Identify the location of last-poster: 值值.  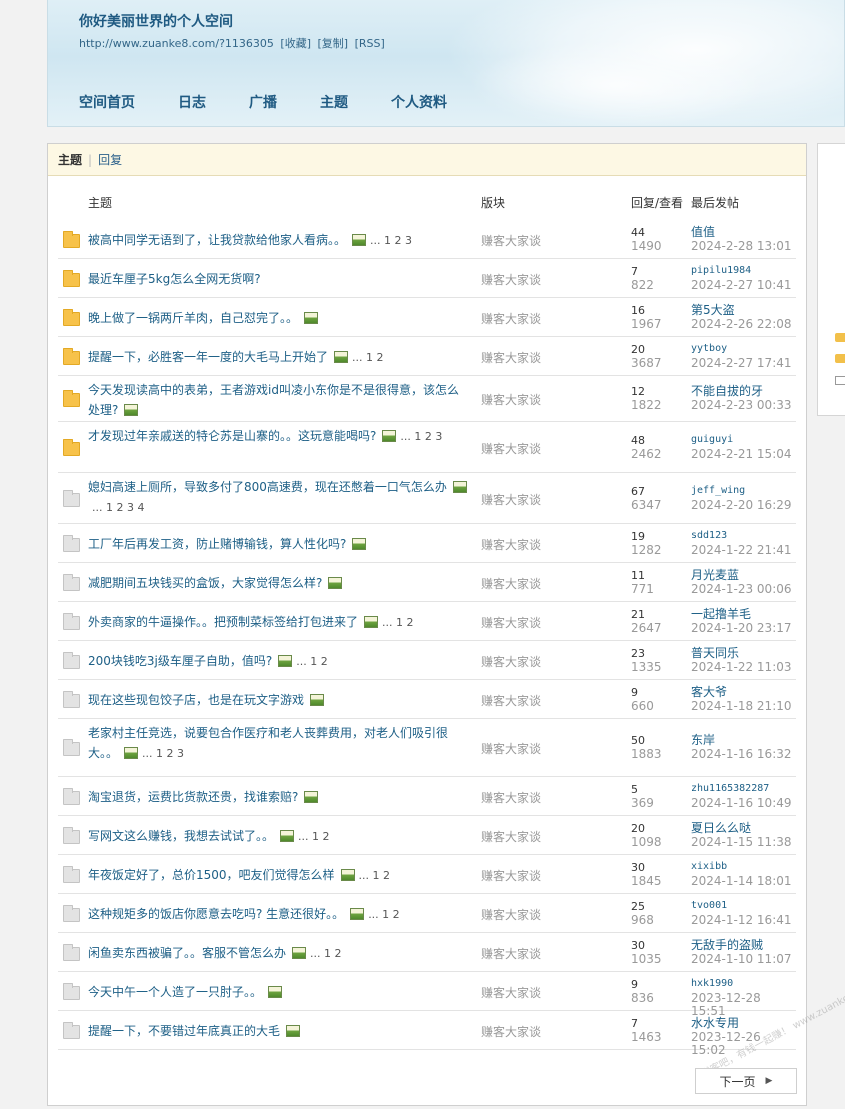
(703, 232).